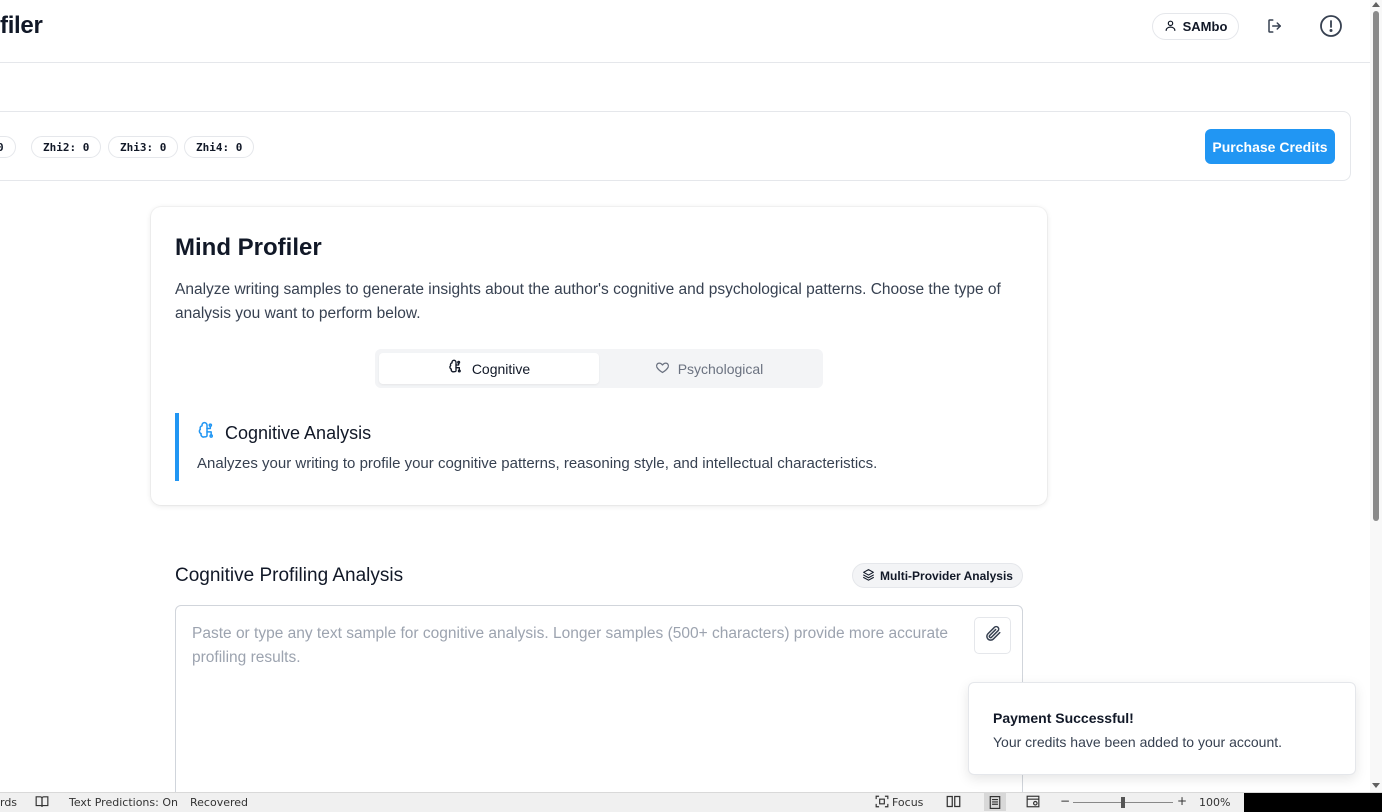 Image resolution: width=1382 pixels, height=812 pixels. Describe the element at coordinates (1376, 4) in the screenshot. I see `scroll-up-arrow-icon` at that location.